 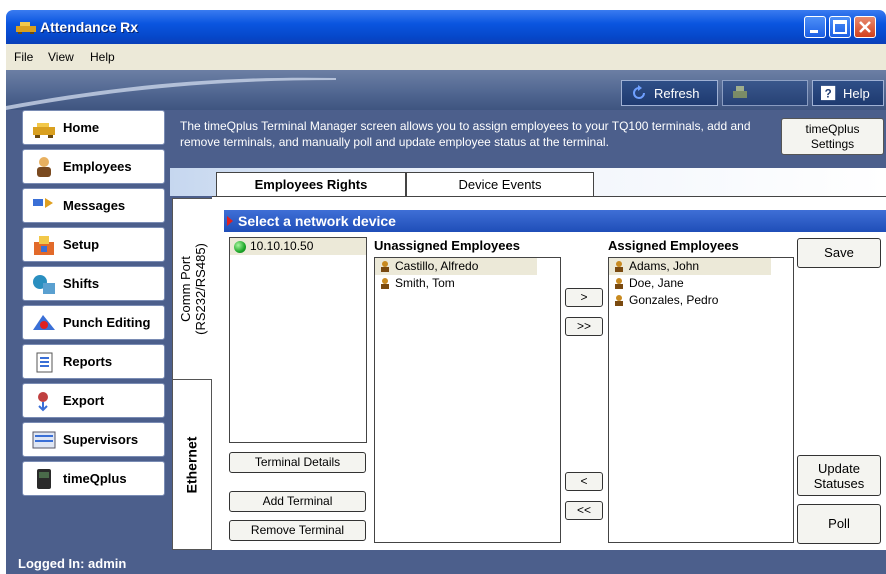 I want to click on device-item: 10.10.10.50, so click(x=298, y=246).